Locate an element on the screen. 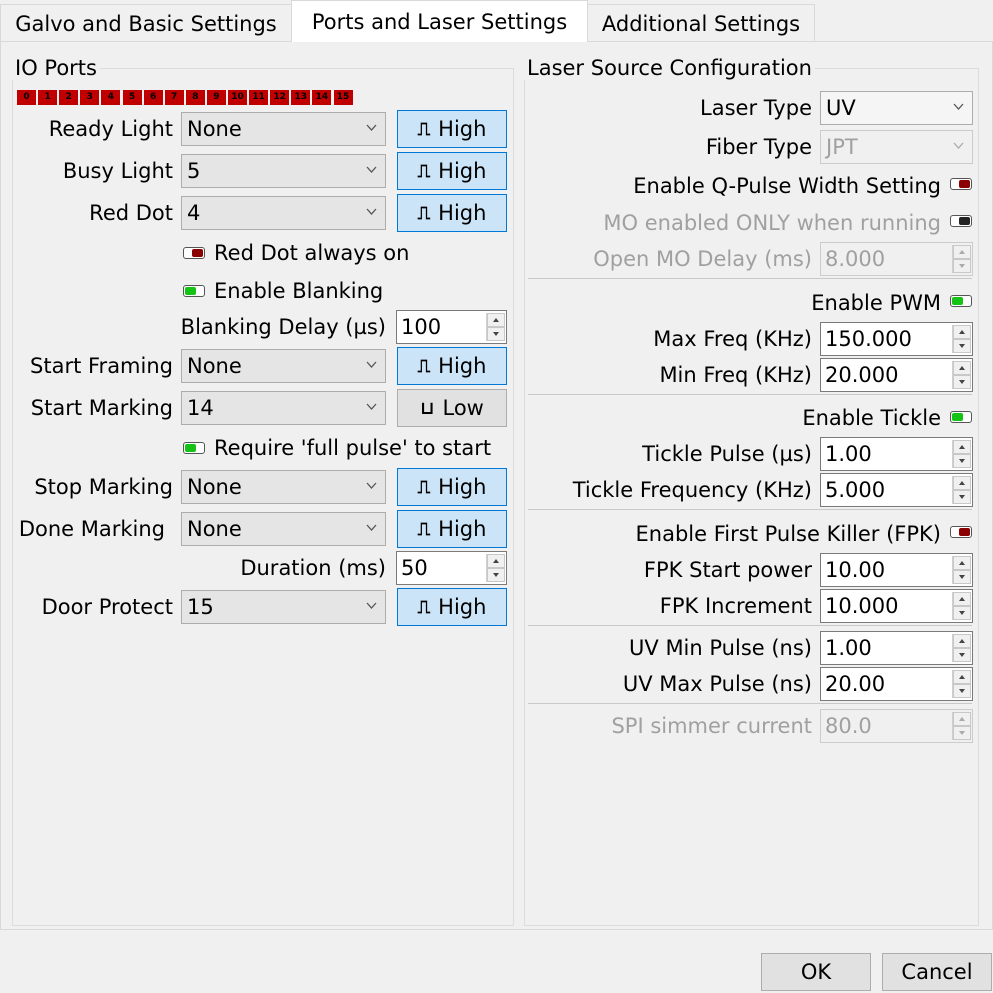 The image size is (993, 993). port-indicator: 7 is located at coordinates (174, 97).